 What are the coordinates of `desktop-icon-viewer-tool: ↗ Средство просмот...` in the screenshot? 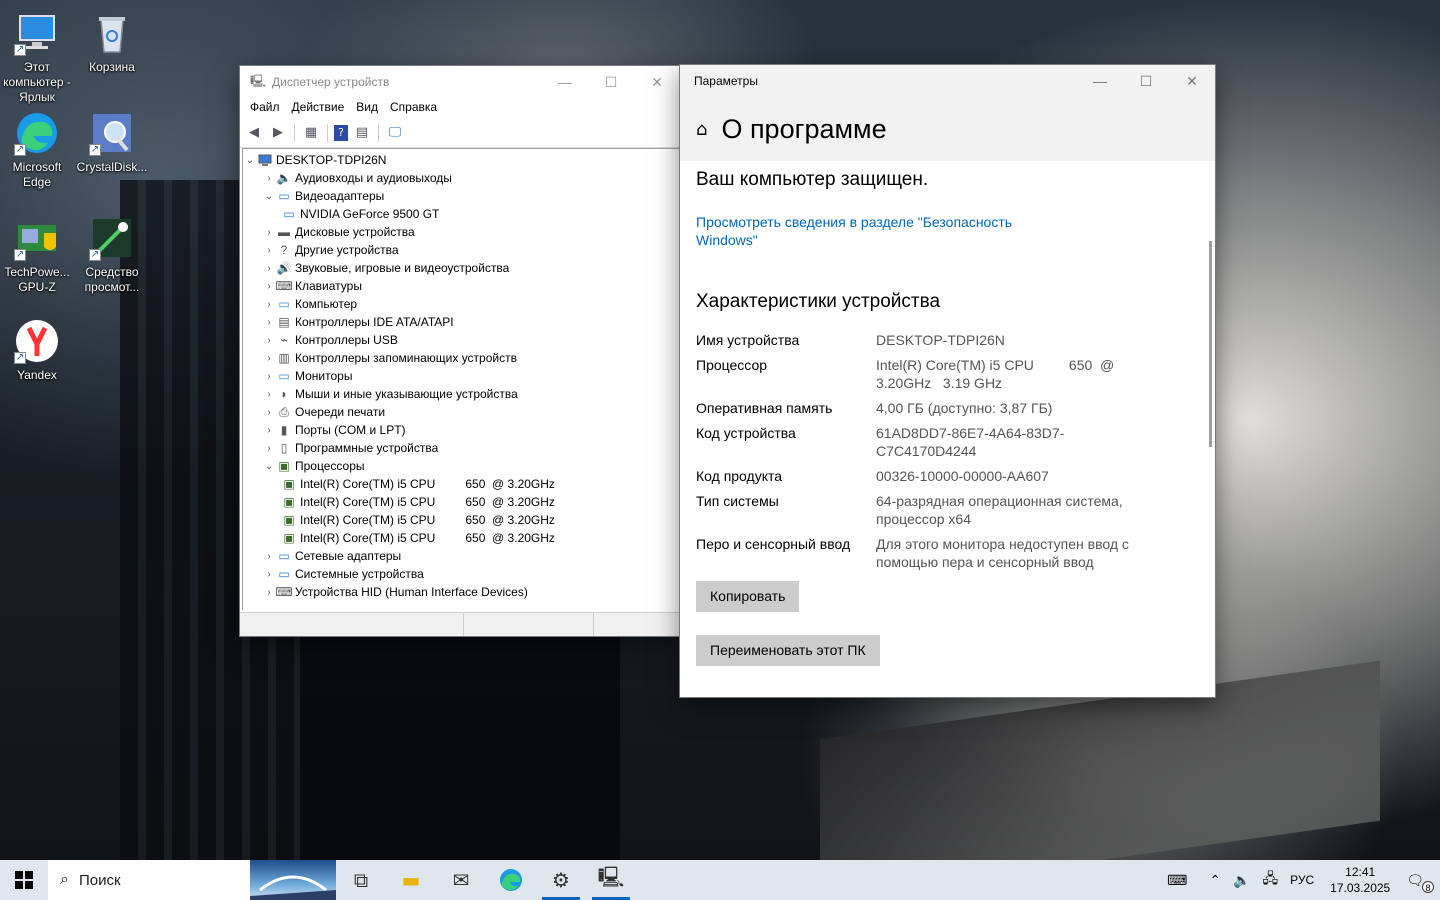 It's located at (112, 255).